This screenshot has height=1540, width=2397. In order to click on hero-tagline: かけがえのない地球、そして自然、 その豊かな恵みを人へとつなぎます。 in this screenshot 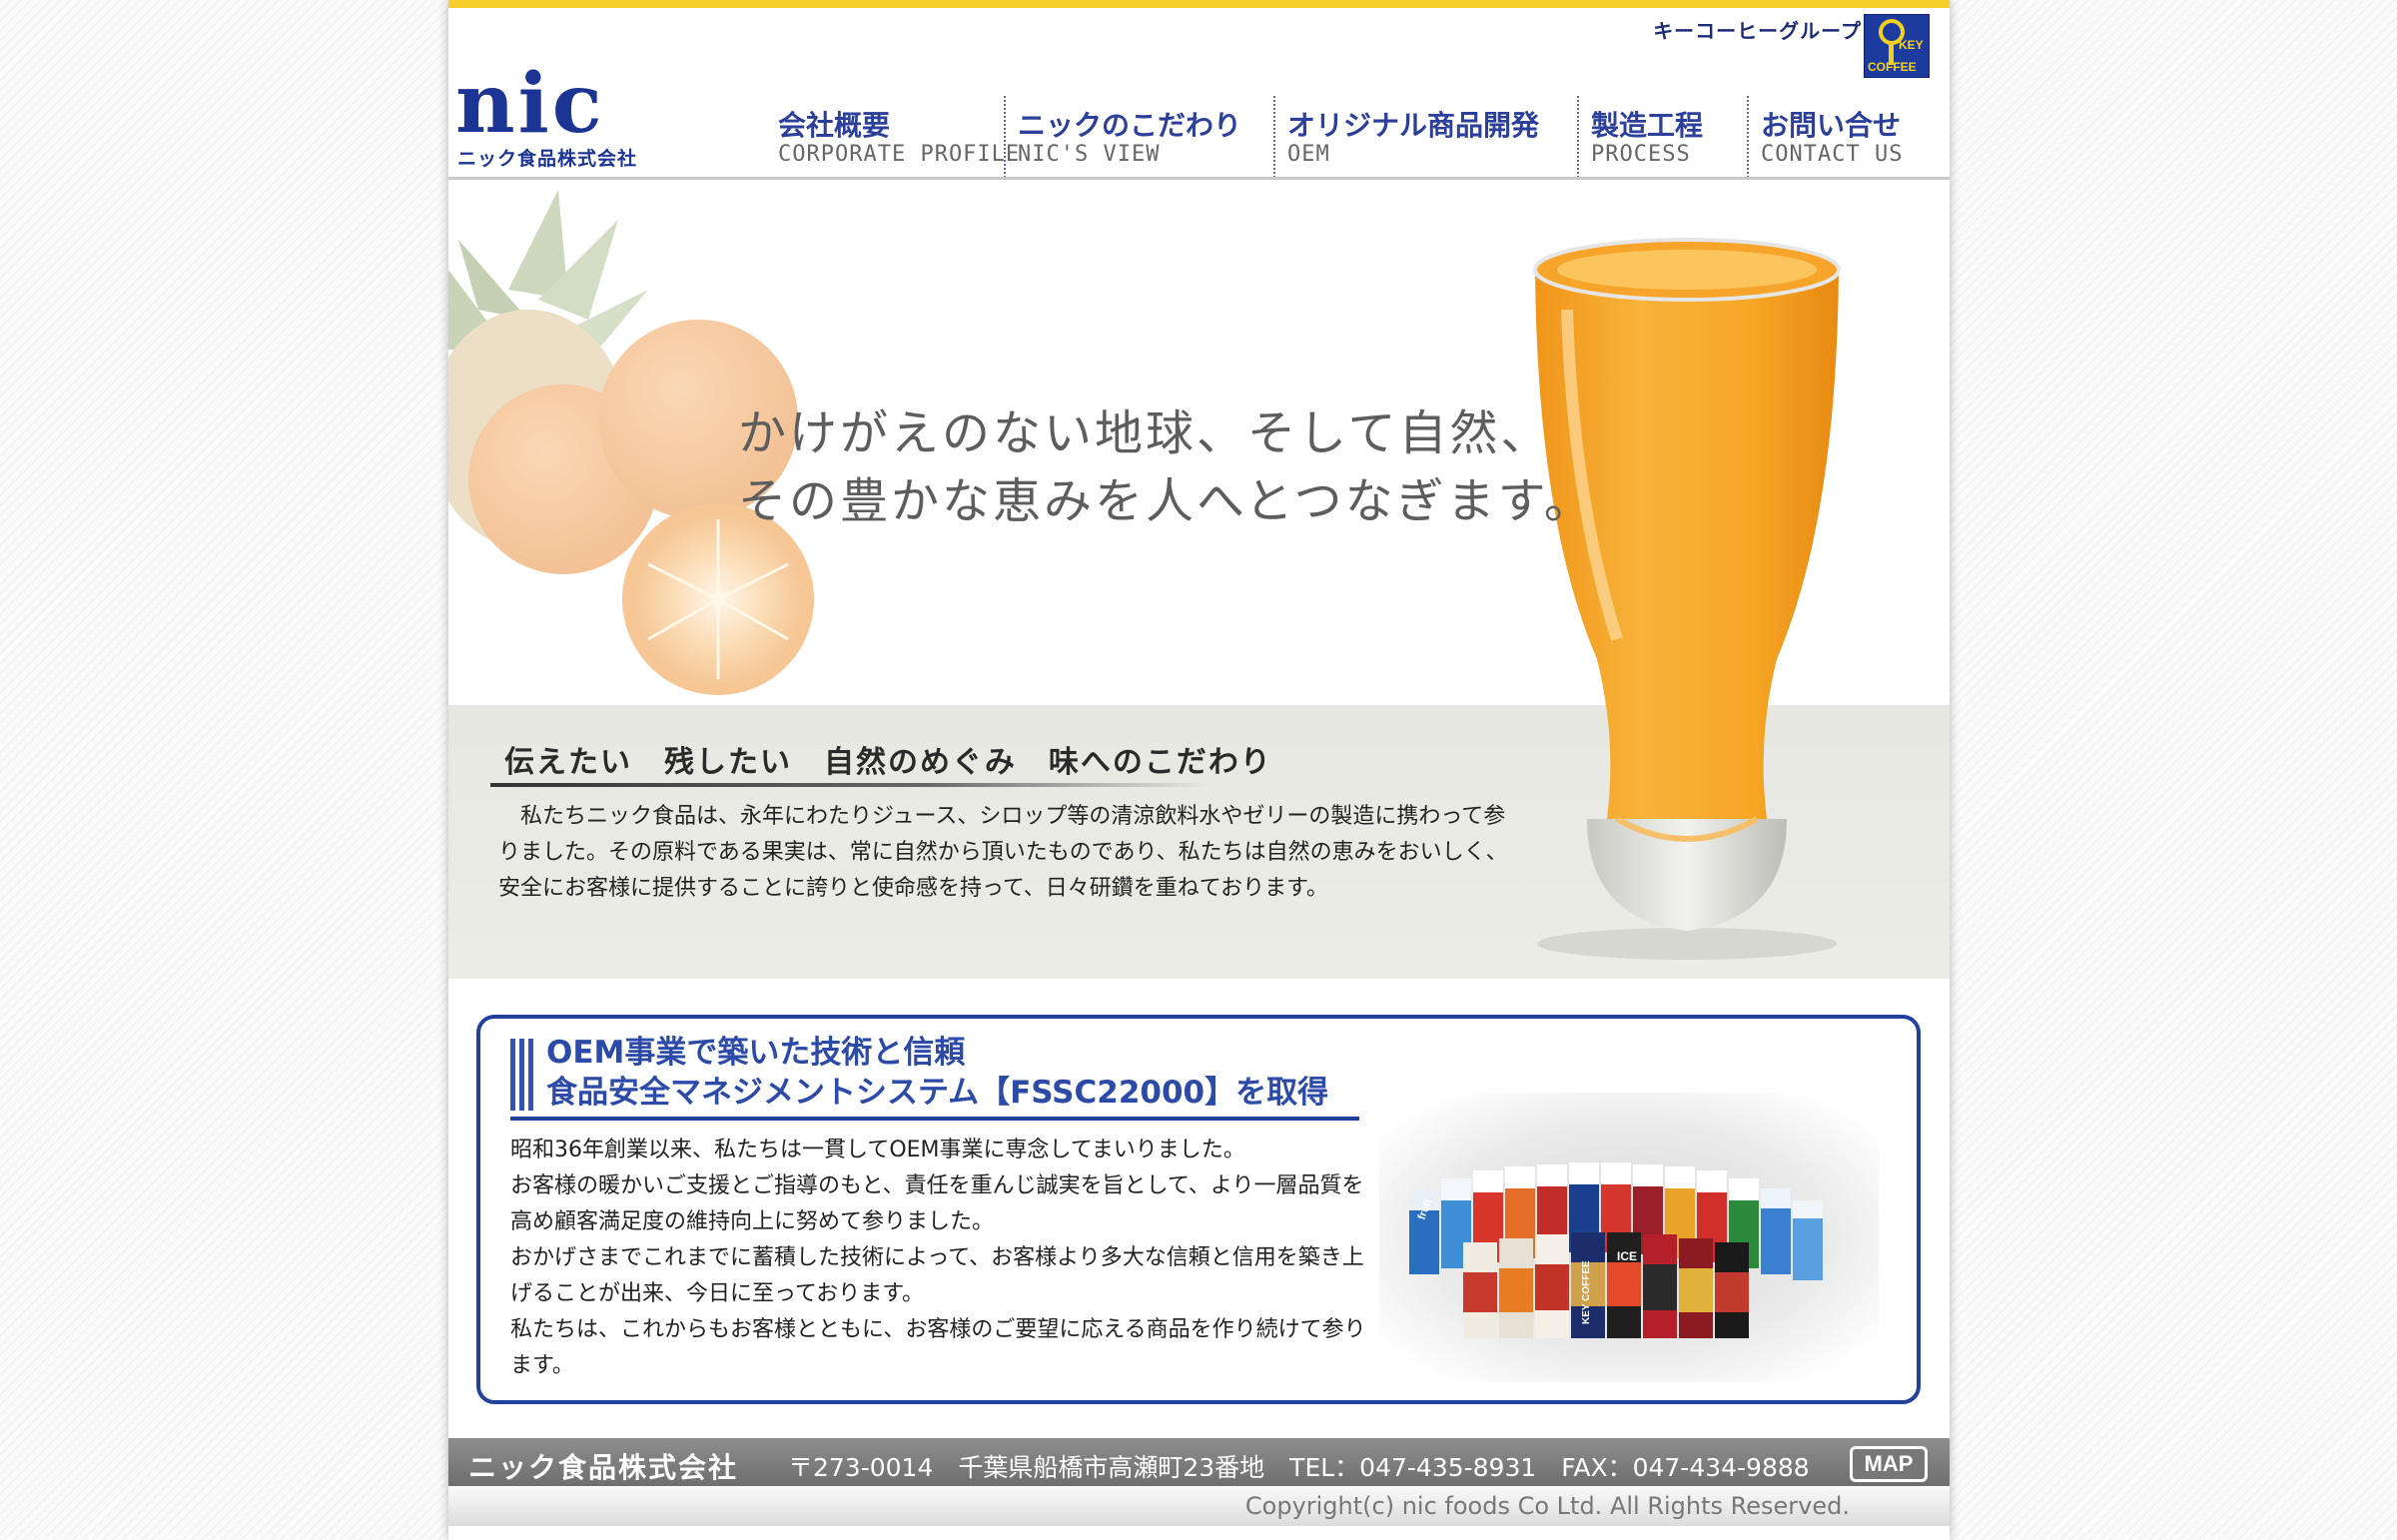, I will do `click(1167, 467)`.